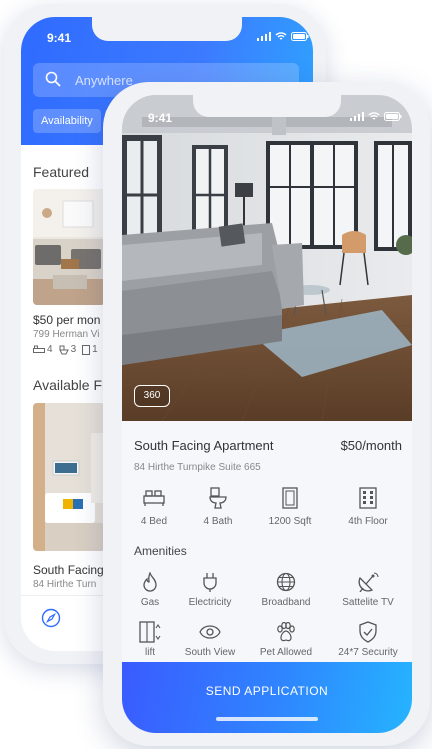 The height and width of the screenshot is (749, 432). Describe the element at coordinates (371, 445) in the screenshot. I see `listing-price: $50/month` at that location.